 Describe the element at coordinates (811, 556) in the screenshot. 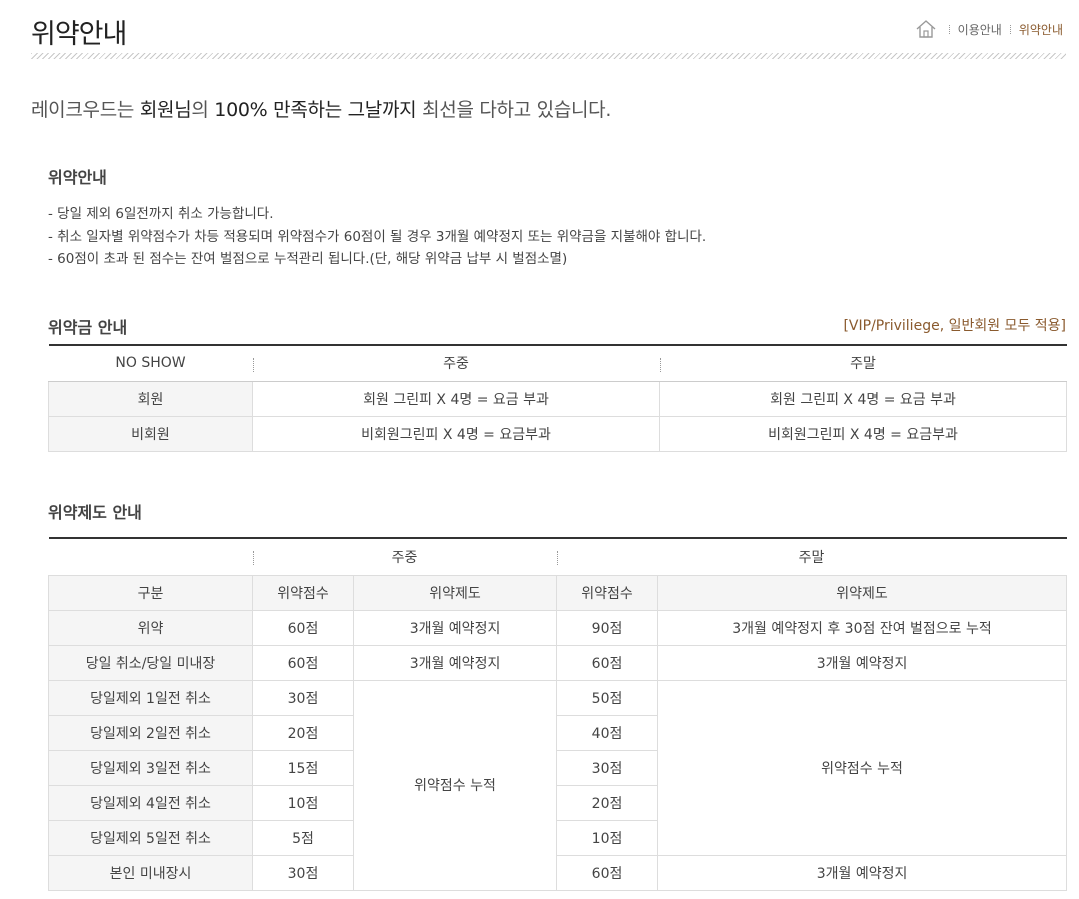

I see `column-header-weekend: 주말` at that location.